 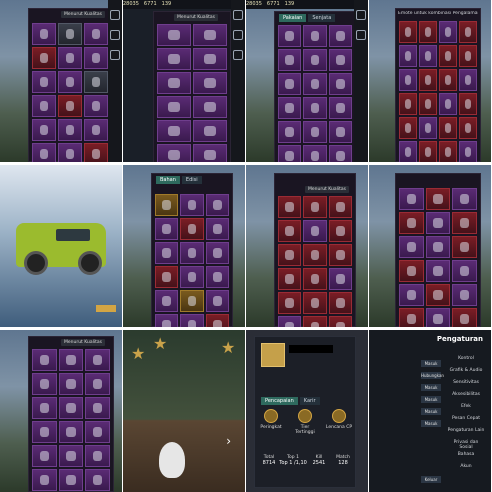 What do you see at coordinates (466, 394) in the screenshot?
I see `settings-nav-item: Aksesibilitas` at bounding box center [466, 394].